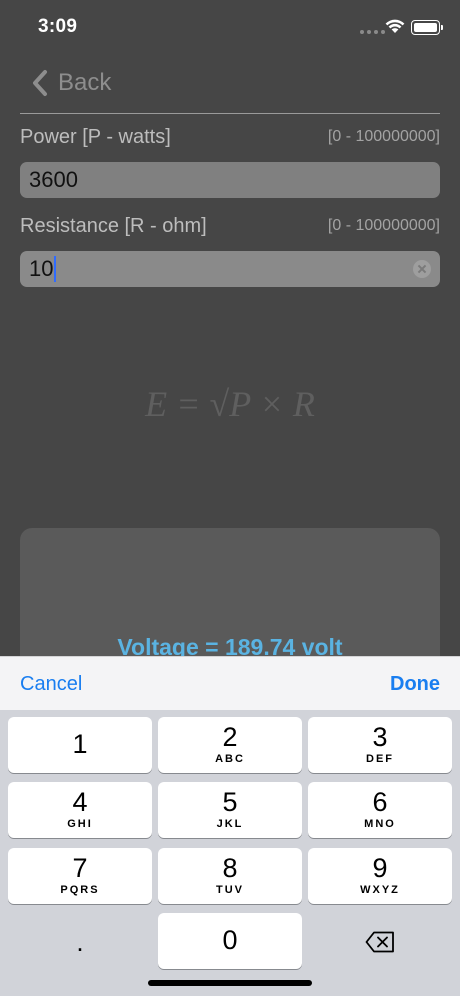  I want to click on key-6: 6 MNO, so click(380, 810).